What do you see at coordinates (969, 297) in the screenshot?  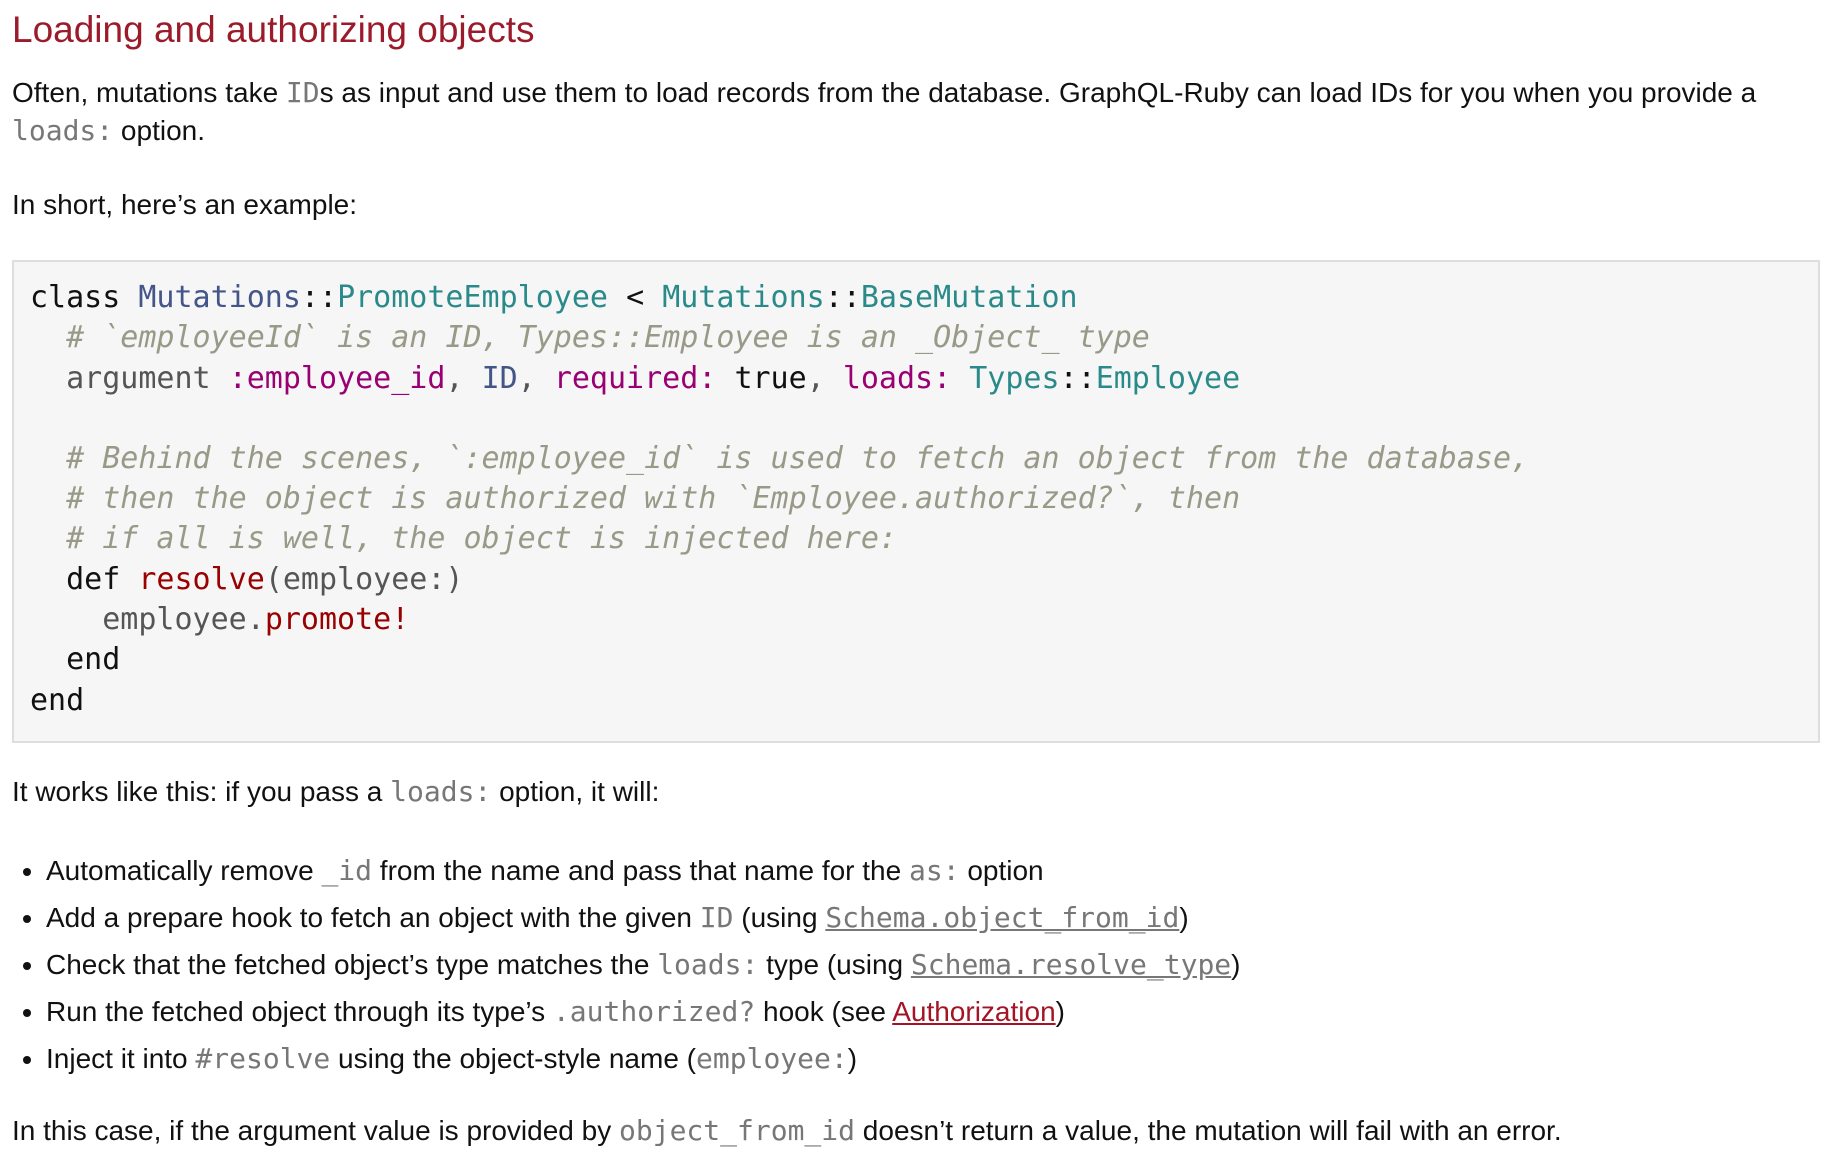 I see `code-constant: BaseMutation` at bounding box center [969, 297].